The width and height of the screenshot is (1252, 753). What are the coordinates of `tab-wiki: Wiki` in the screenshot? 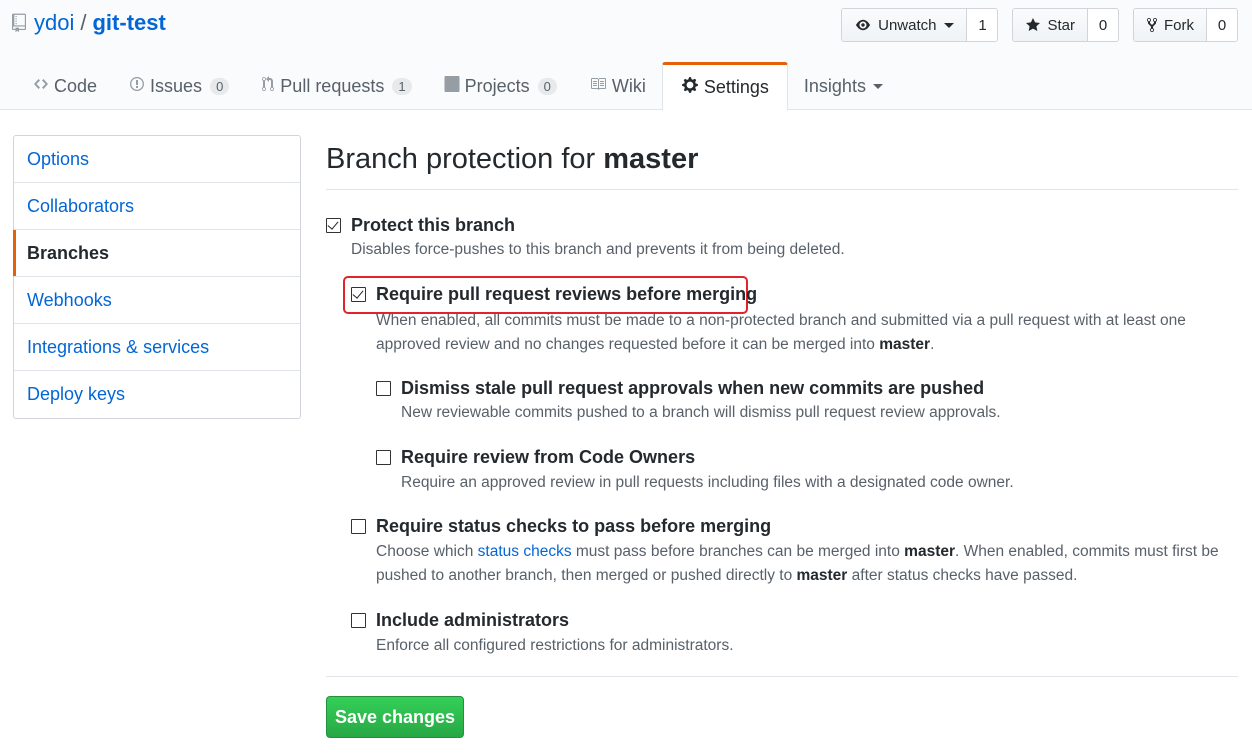 It's located at (617, 86).